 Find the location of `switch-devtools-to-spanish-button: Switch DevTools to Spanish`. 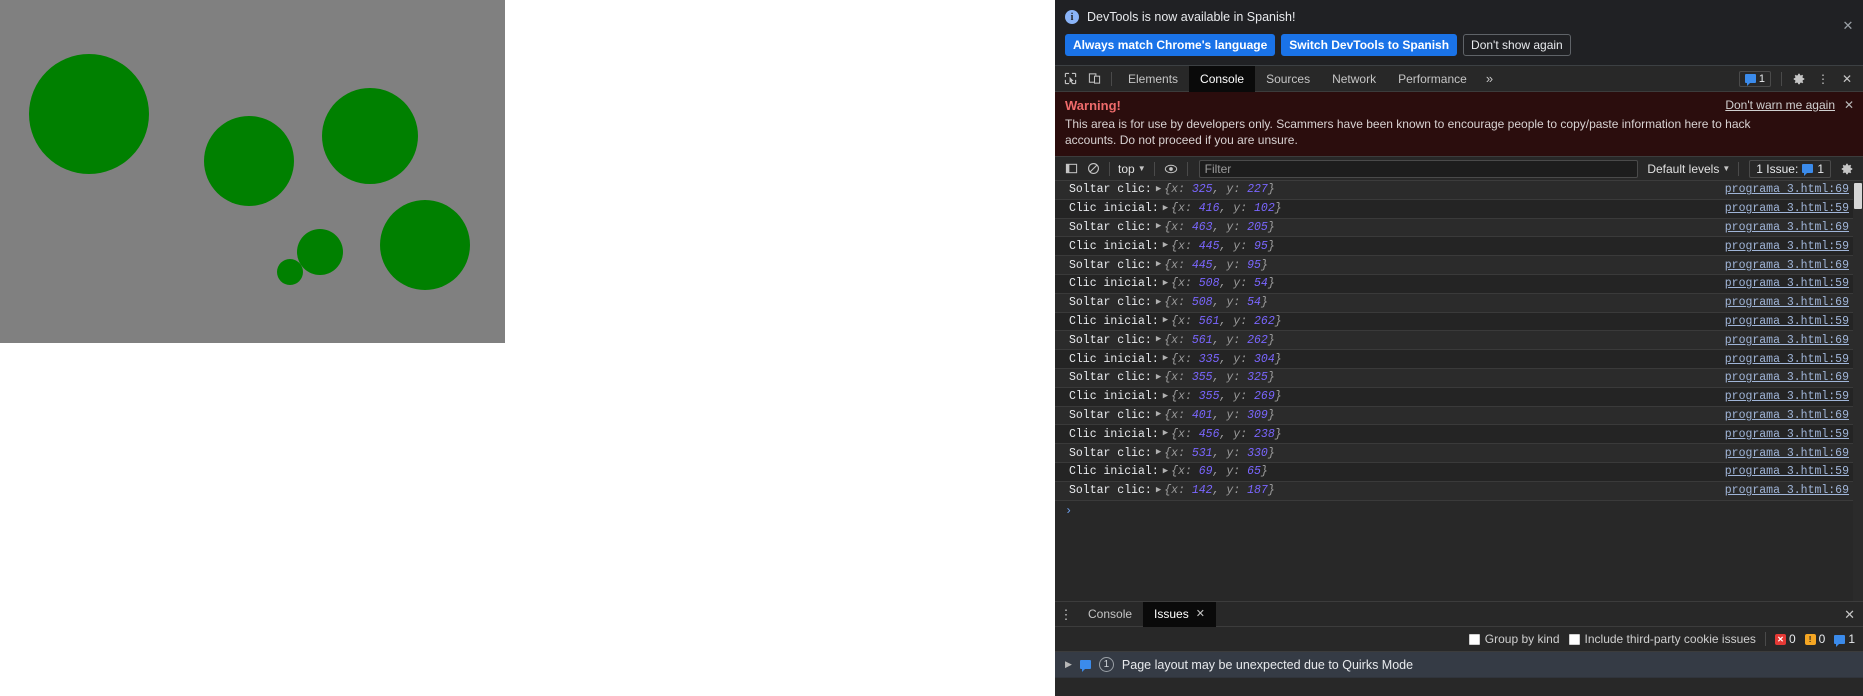

switch-devtools-to-spanish-button: Switch DevTools to Spanish is located at coordinates (1369, 45).